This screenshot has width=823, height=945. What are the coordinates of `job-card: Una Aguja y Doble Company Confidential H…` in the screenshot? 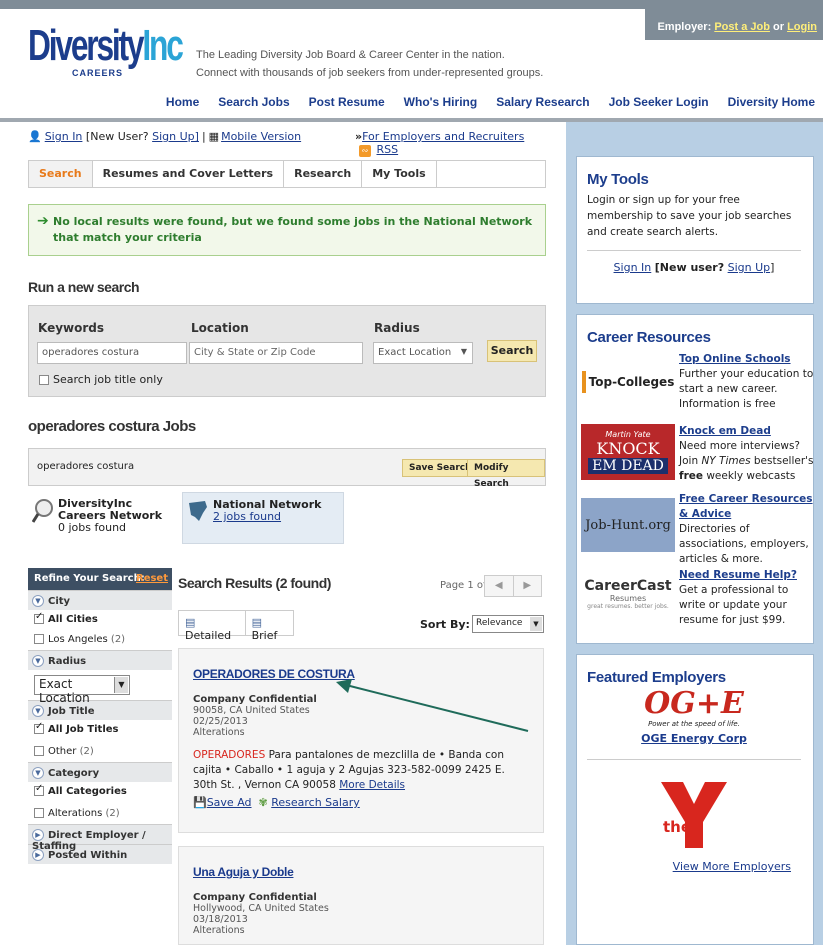 It's located at (361, 895).